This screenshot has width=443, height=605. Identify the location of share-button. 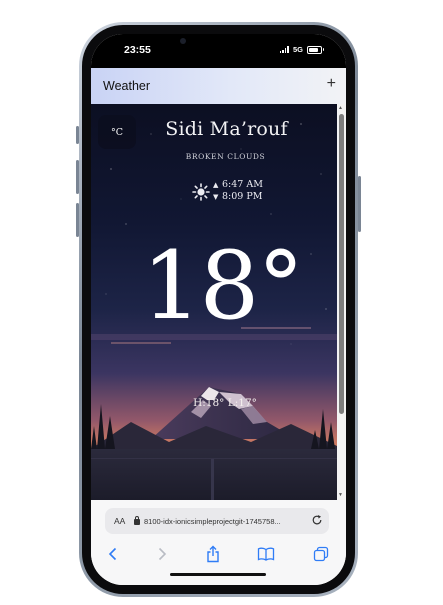
(213, 554).